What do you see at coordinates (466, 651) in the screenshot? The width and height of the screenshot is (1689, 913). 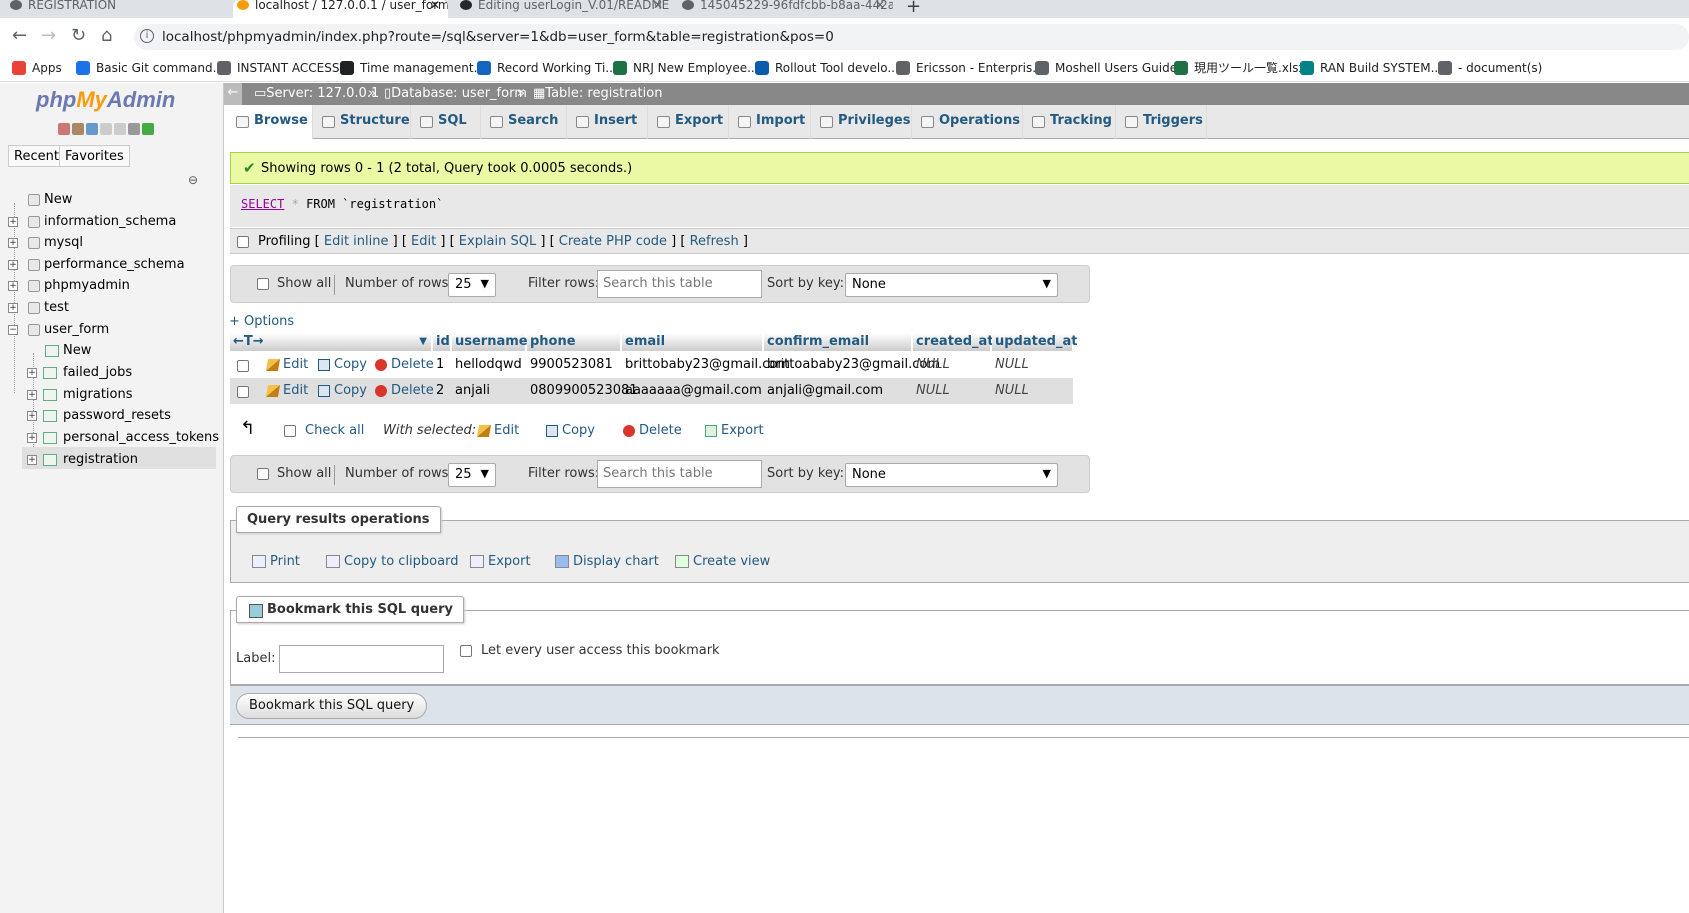 I see `every-user-checkbox` at bounding box center [466, 651].